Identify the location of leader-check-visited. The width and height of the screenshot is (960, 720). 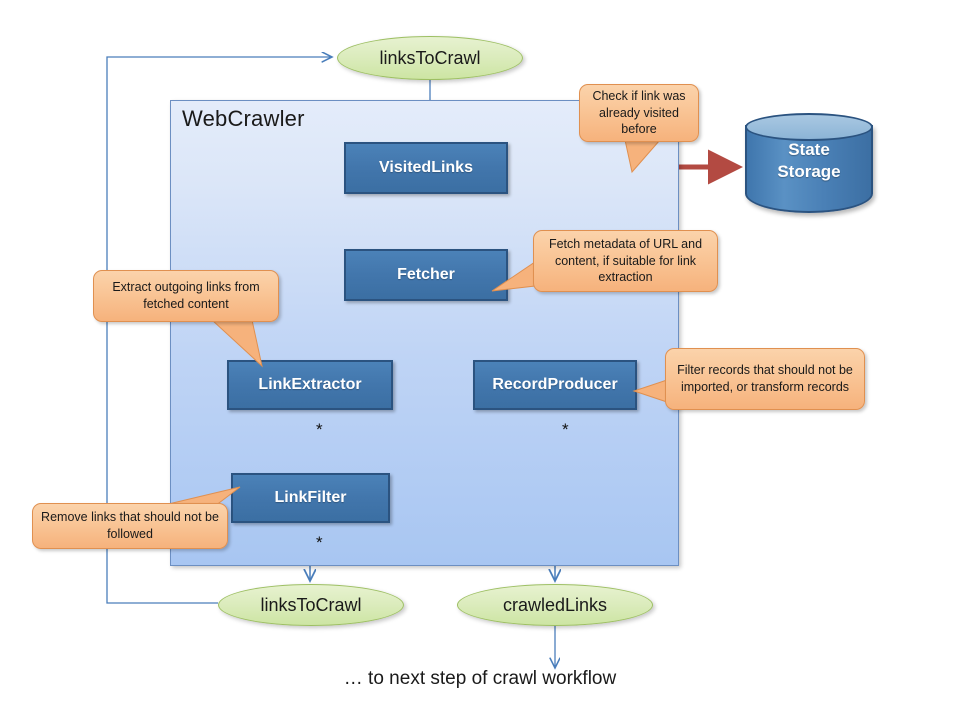
(643, 156).